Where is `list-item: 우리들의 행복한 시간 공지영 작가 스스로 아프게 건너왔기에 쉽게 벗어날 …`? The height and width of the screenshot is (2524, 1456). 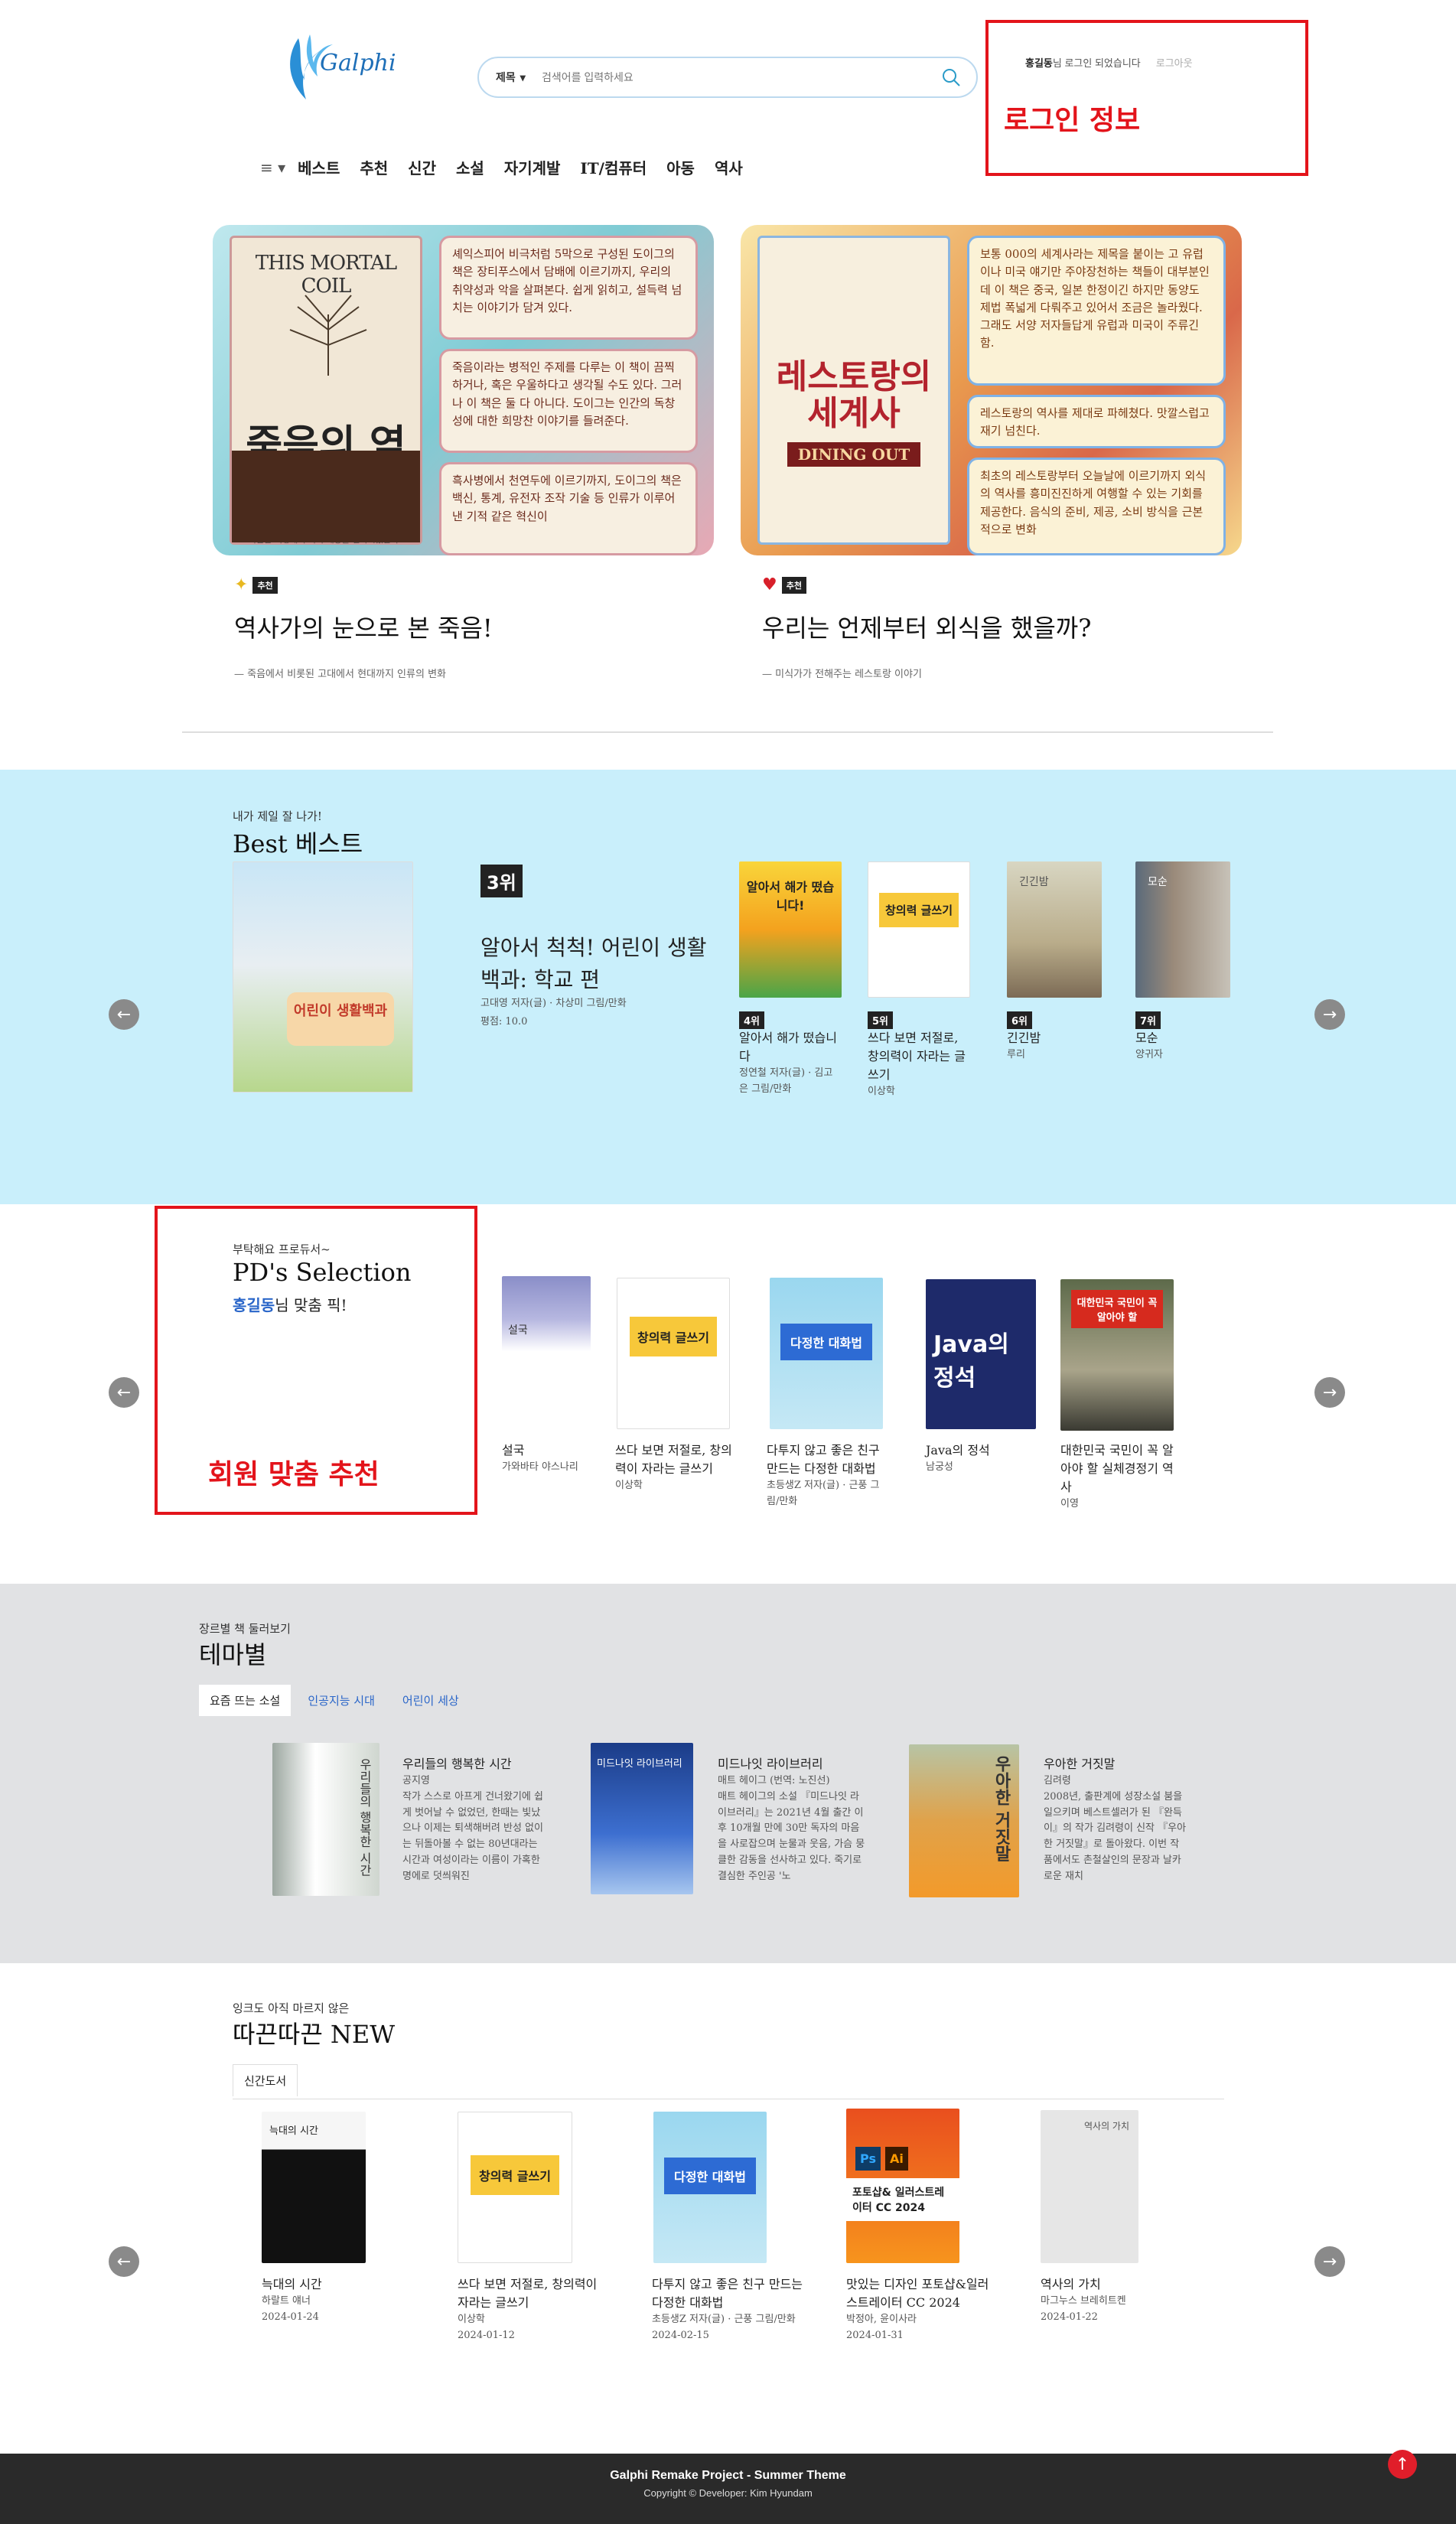 list-item: 우리들의 행복한 시간 공지영 작가 스스로 아프게 건너왔기에 쉽게 벗어날 … is located at coordinates (474, 1823).